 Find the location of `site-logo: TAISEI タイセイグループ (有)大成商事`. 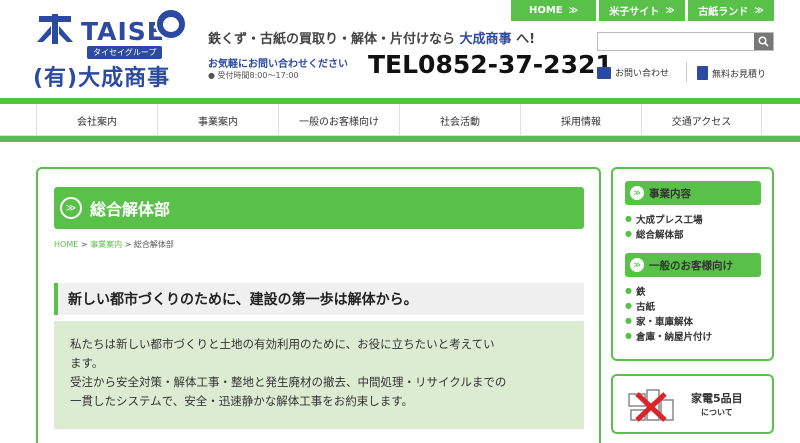

site-logo: TAISEI タイセイグループ (有)大成商事 is located at coordinates (110, 49).